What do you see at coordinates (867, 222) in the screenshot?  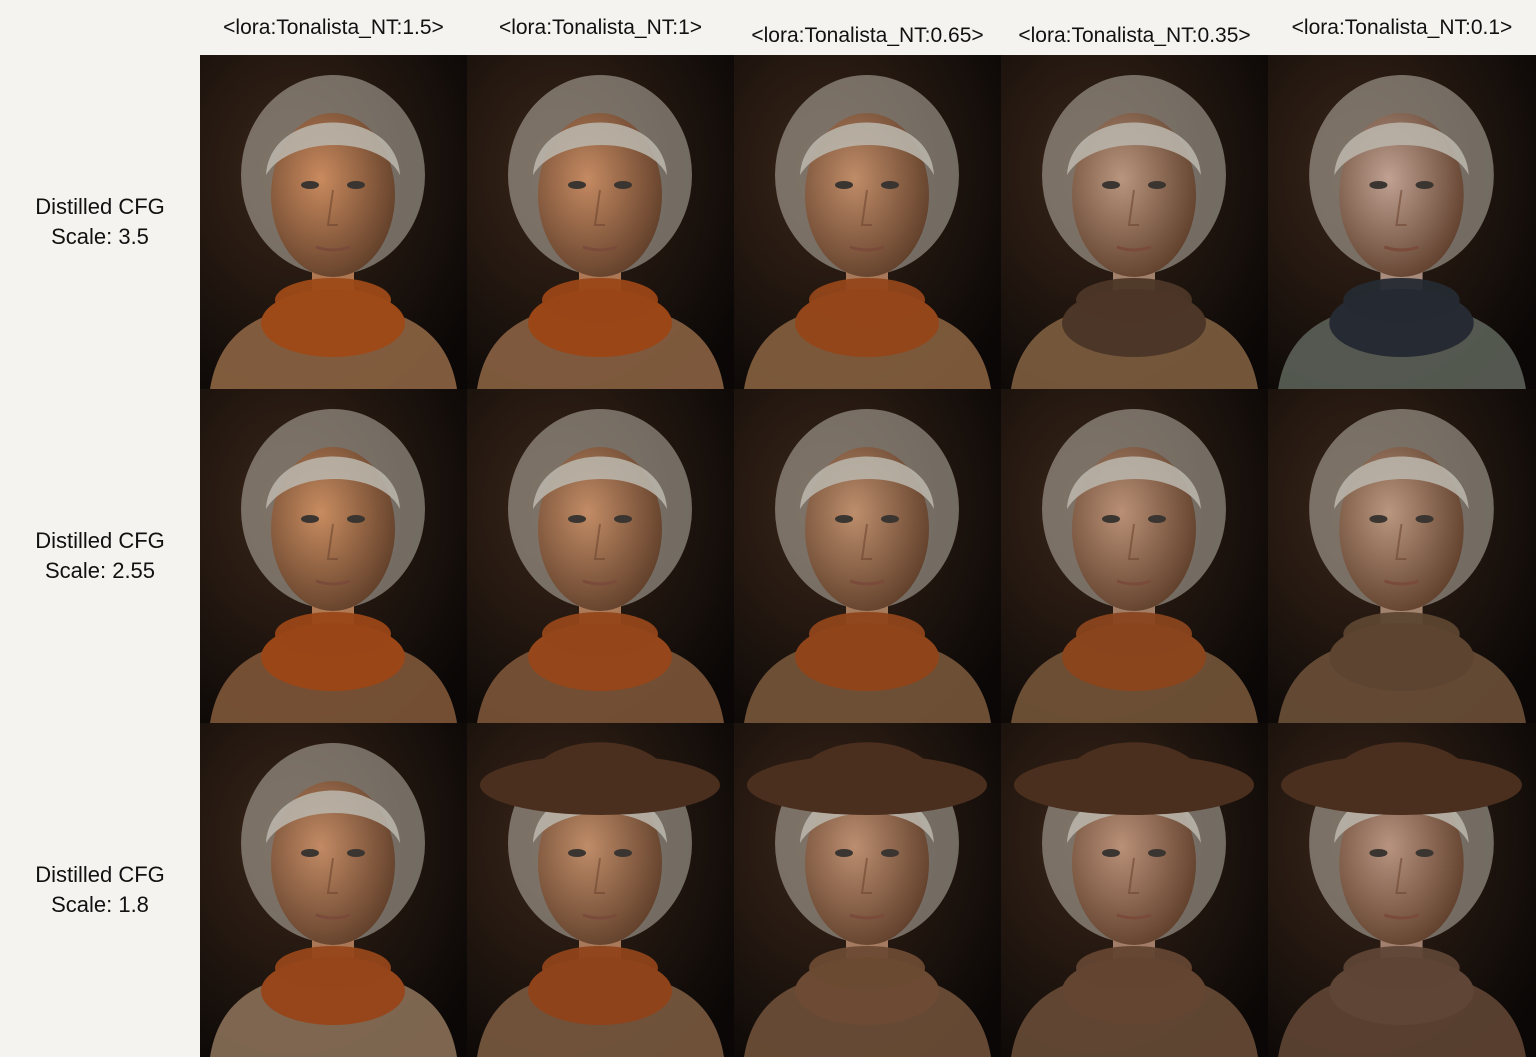 I see `portrait-r1-c3` at bounding box center [867, 222].